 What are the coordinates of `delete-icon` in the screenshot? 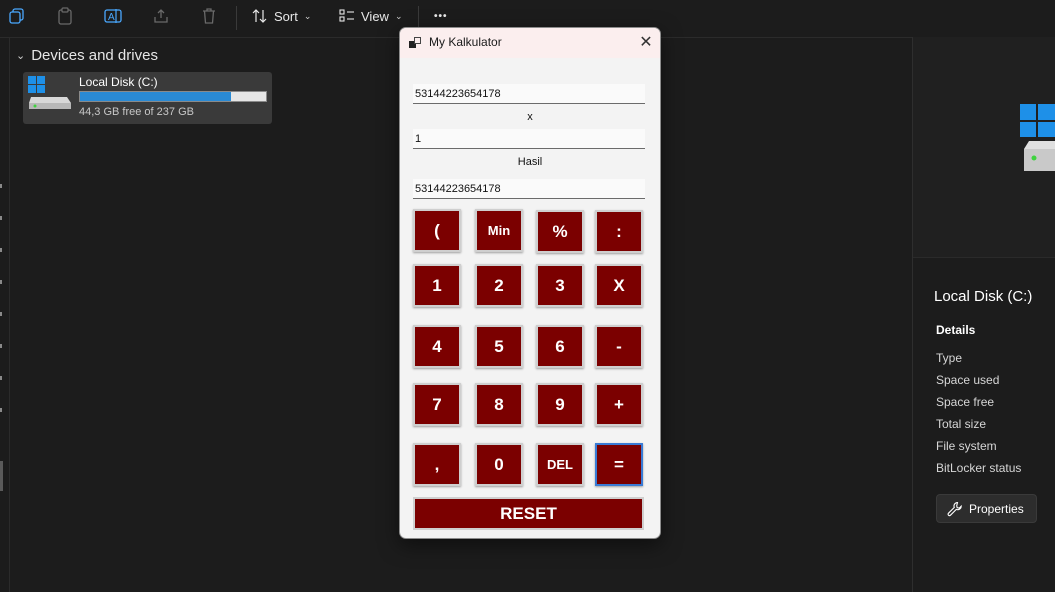 It's located at (209, 16).